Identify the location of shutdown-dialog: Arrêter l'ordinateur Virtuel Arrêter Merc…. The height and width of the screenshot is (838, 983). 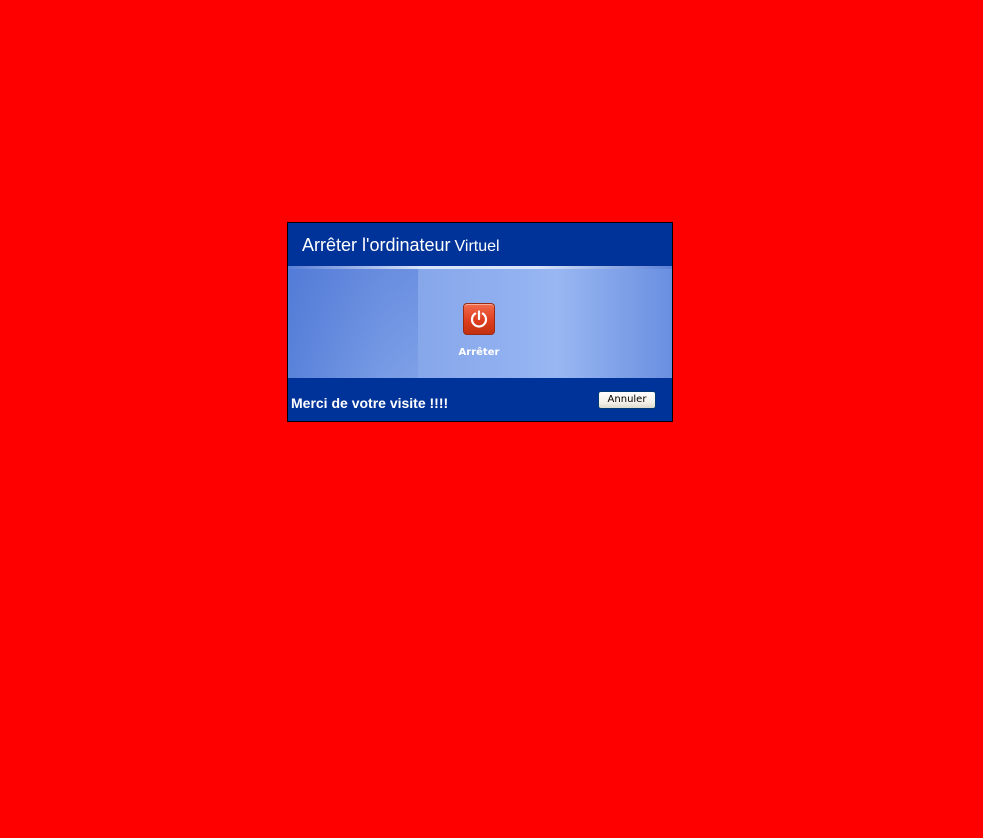
(480, 322).